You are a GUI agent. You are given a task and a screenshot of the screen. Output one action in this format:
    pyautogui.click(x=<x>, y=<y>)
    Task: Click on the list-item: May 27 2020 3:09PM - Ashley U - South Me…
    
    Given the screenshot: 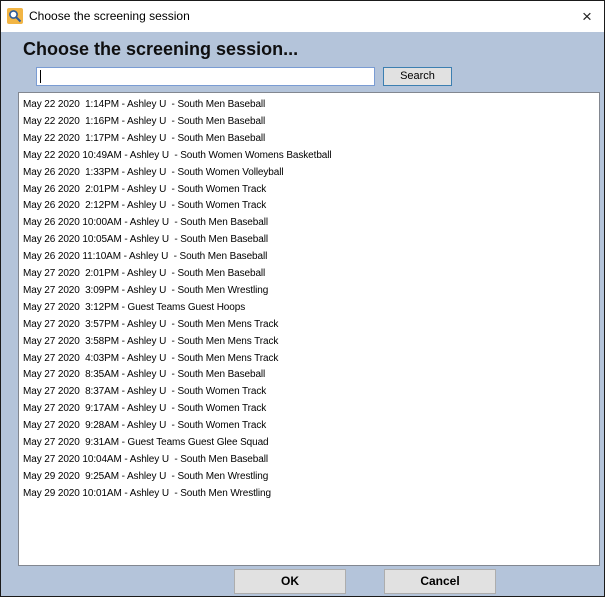 What is the action you would take?
    pyautogui.click(x=145, y=291)
    